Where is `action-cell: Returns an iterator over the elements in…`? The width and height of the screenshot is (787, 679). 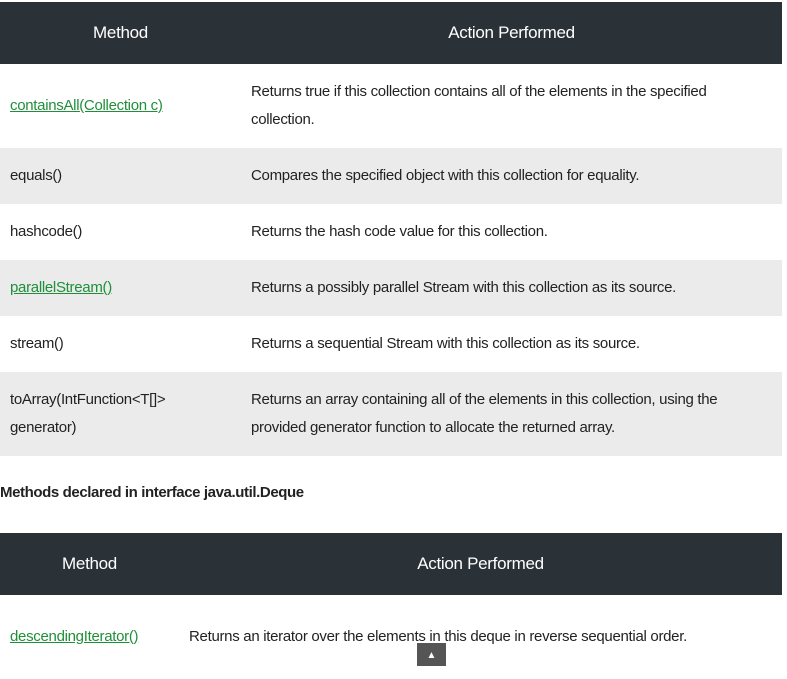
action-cell: Returns an iterator over the elements in… is located at coordinates (438, 636).